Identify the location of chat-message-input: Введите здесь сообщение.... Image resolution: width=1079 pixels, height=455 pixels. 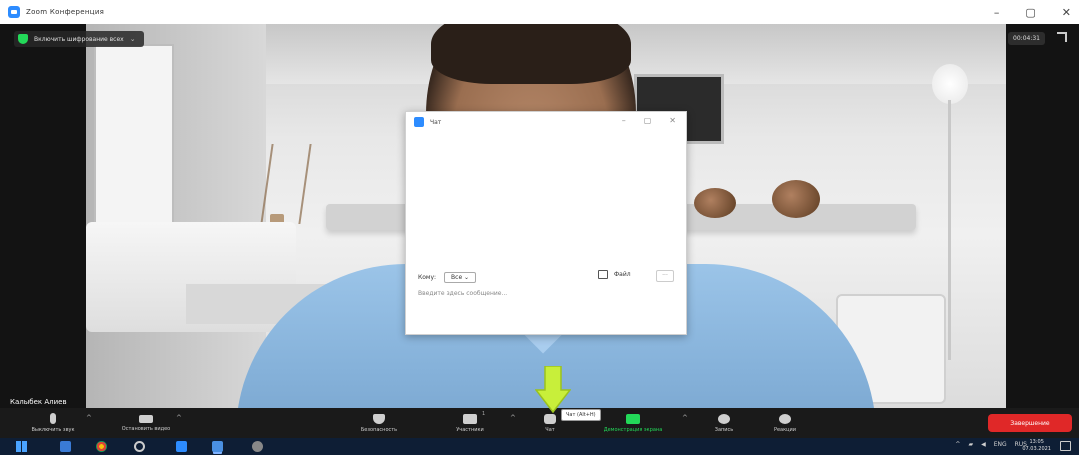
(462, 293).